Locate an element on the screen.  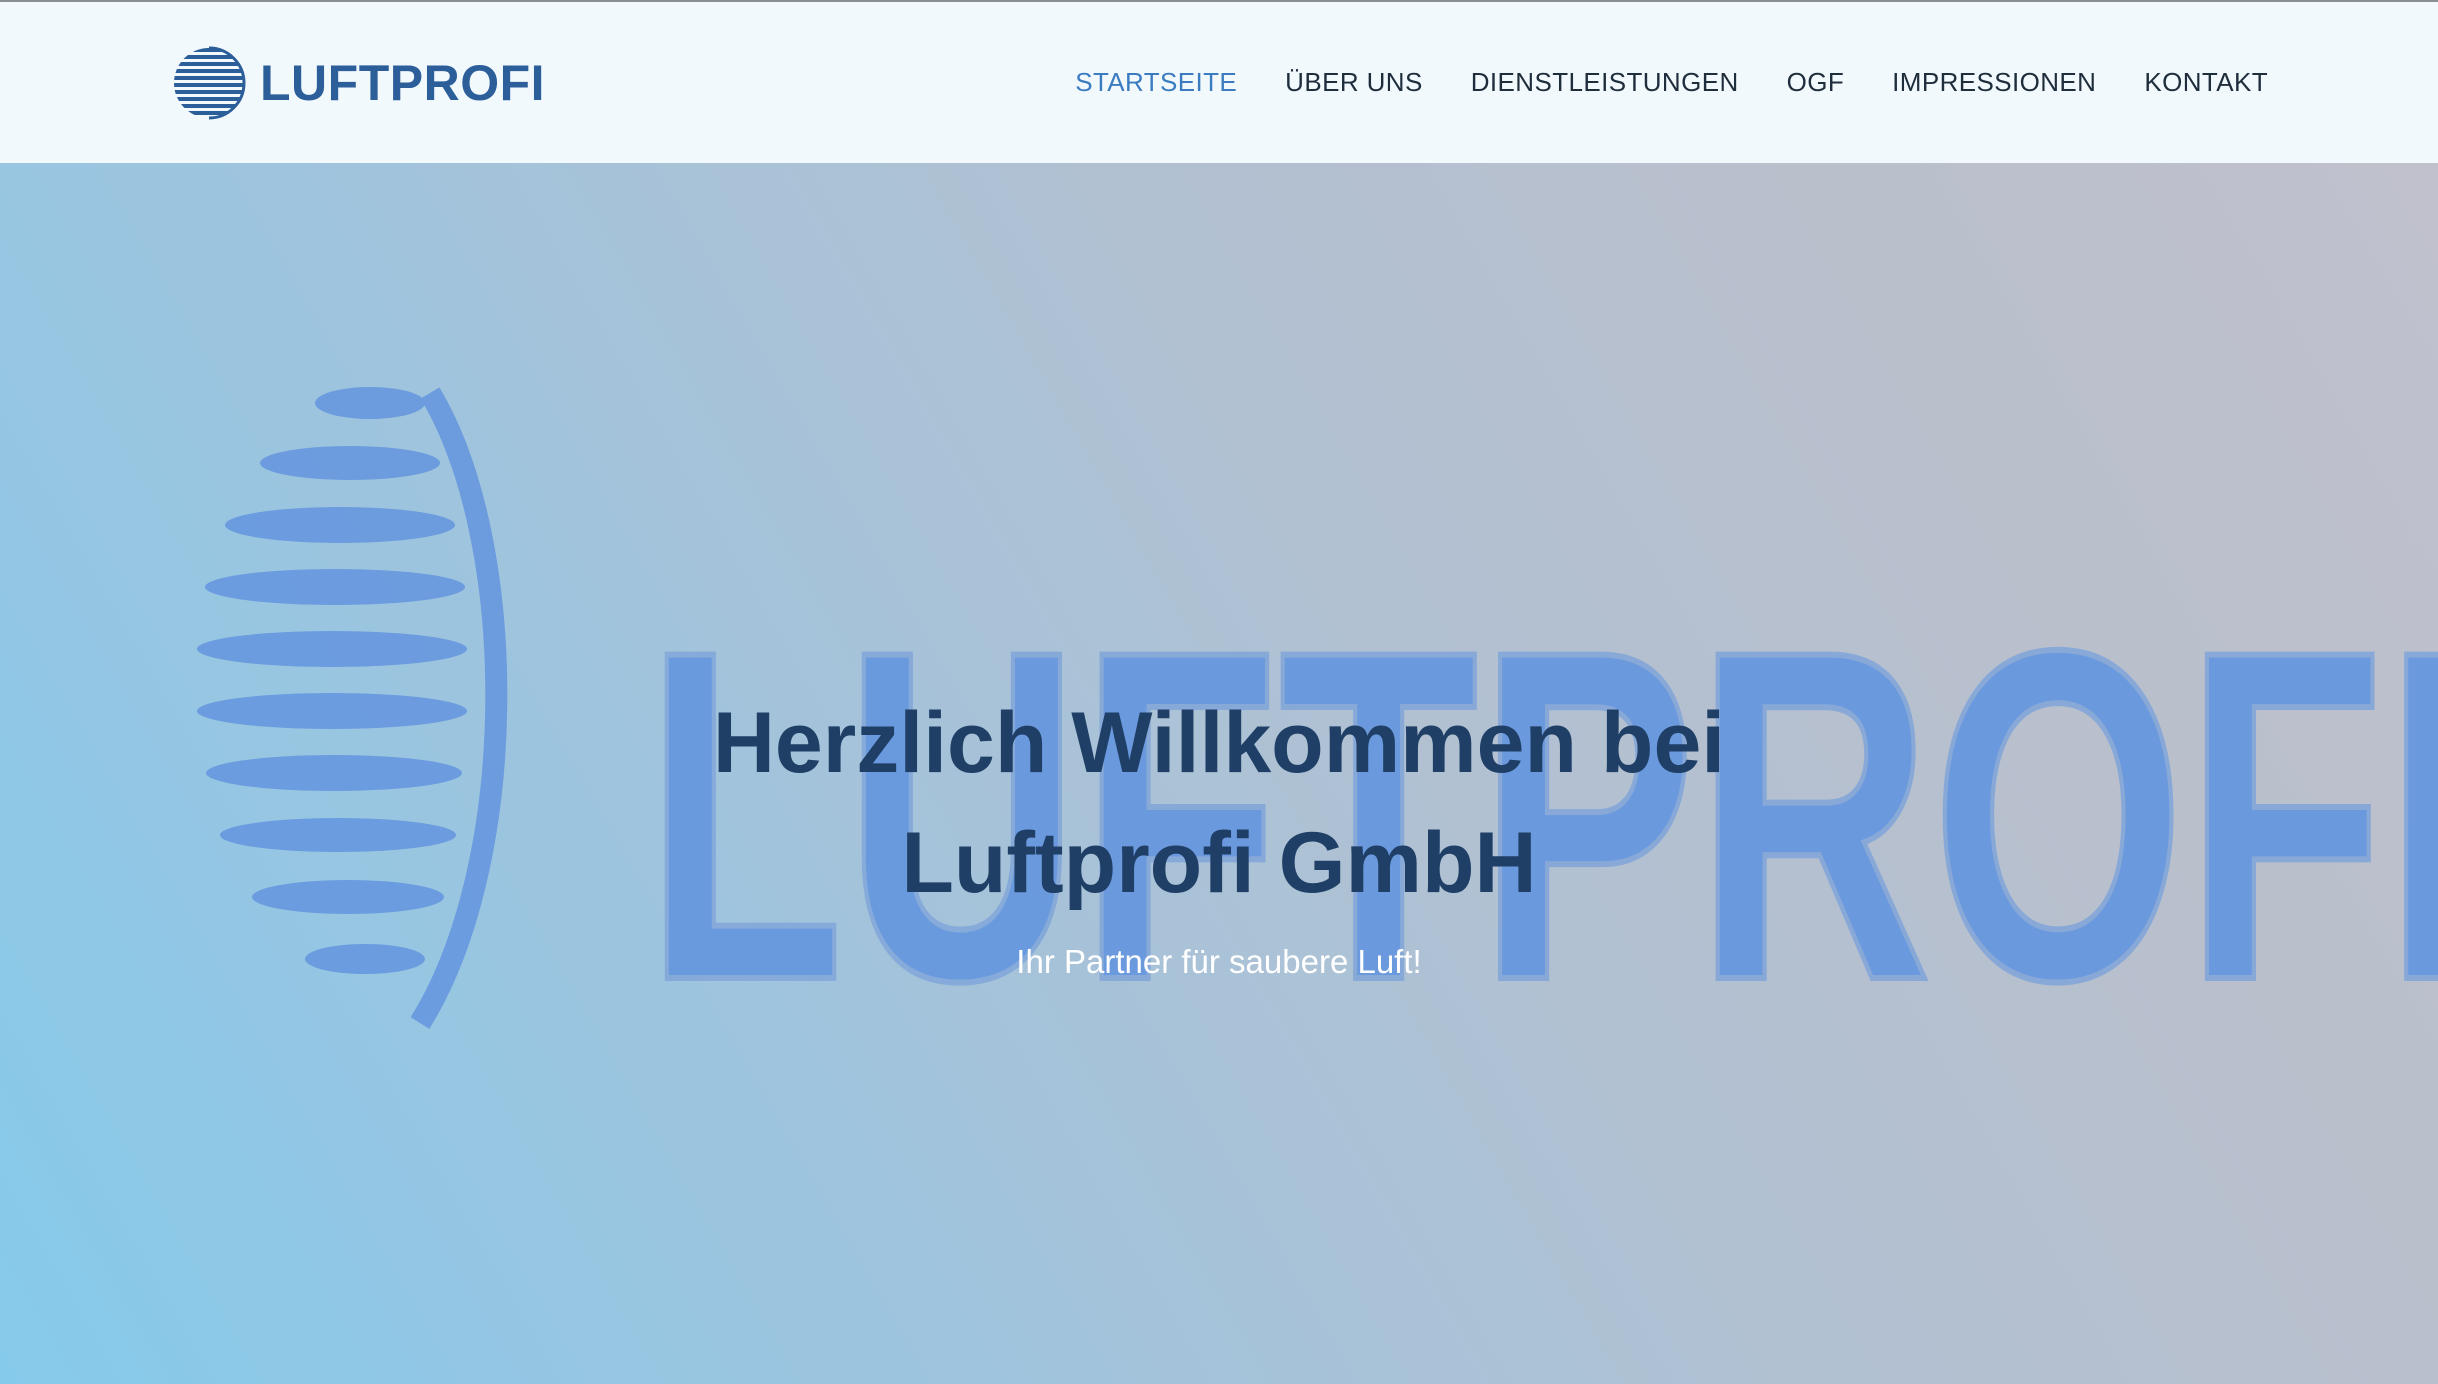
nav-dienstleistungen: DIENSTLEISTUNGEN is located at coordinates (1605, 82).